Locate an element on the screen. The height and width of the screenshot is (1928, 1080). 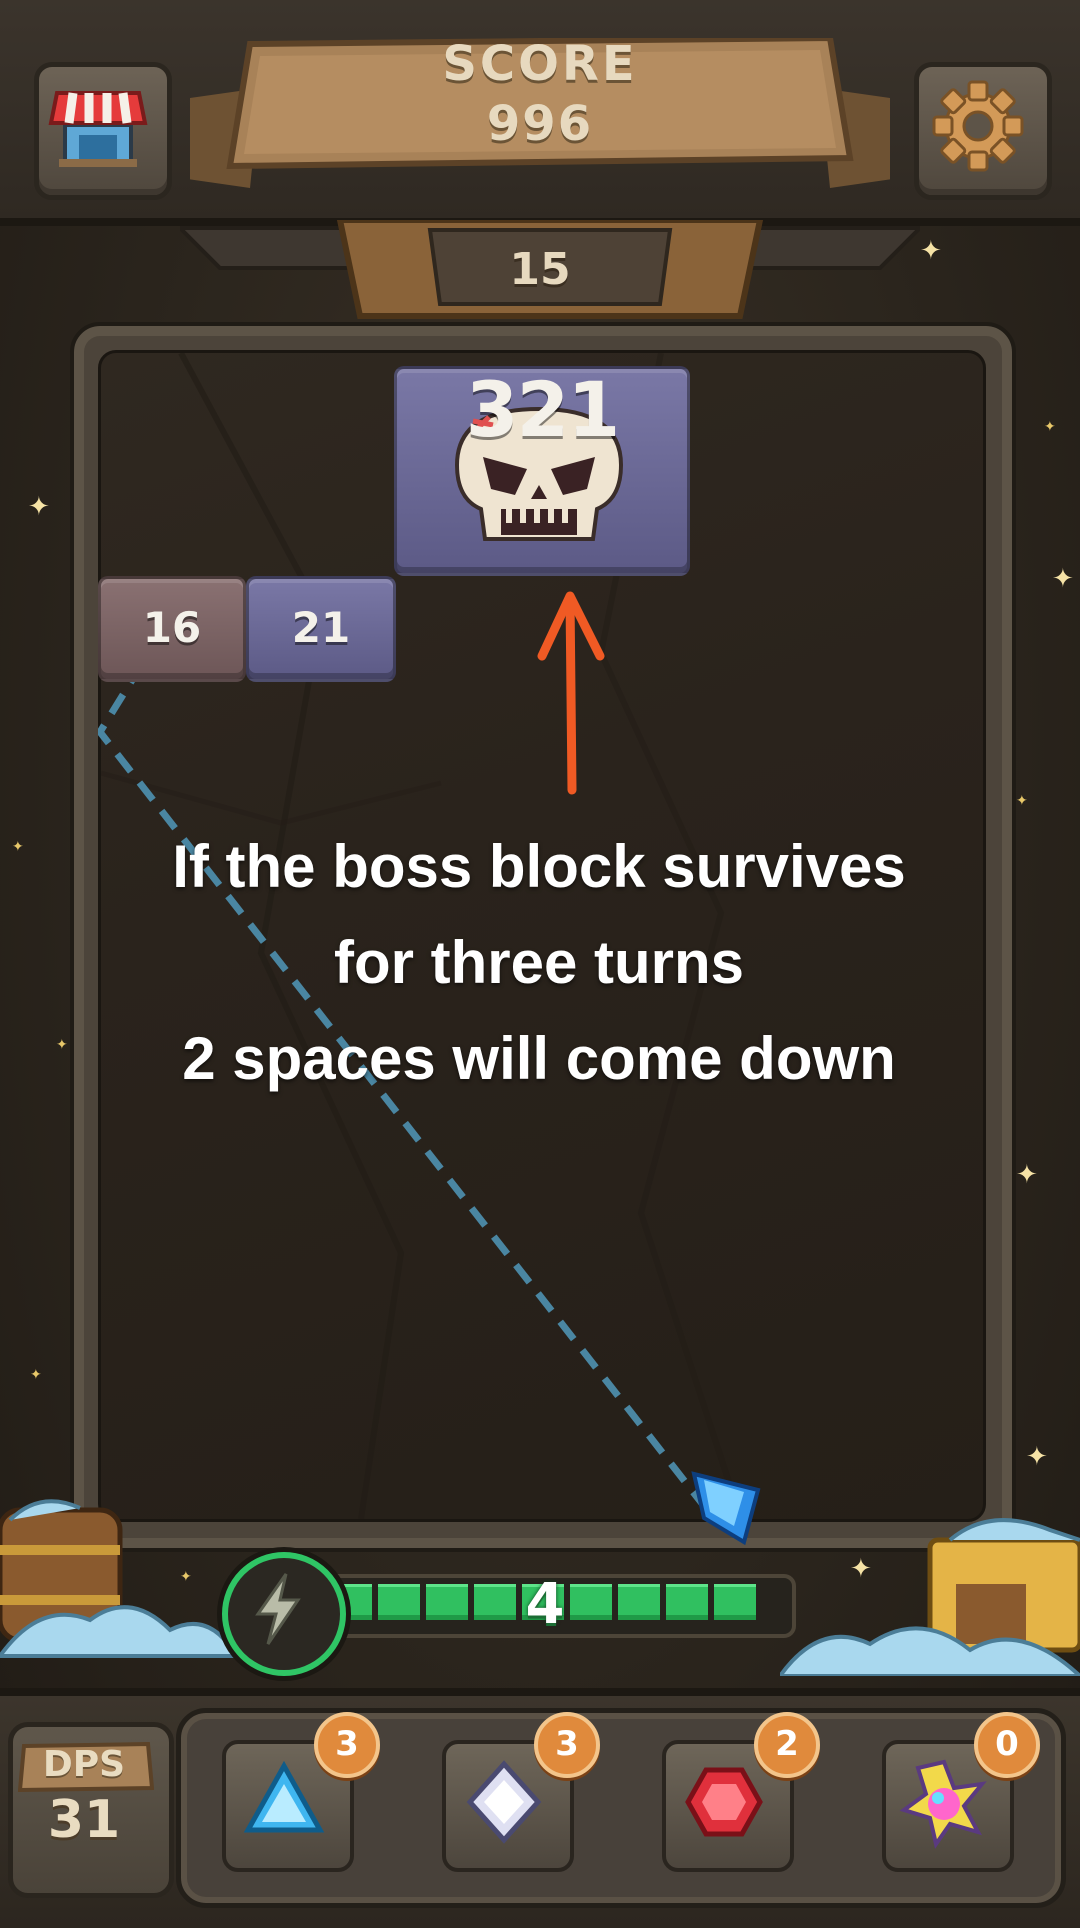
energy-value: 4 is located at coordinates (545, 1604).